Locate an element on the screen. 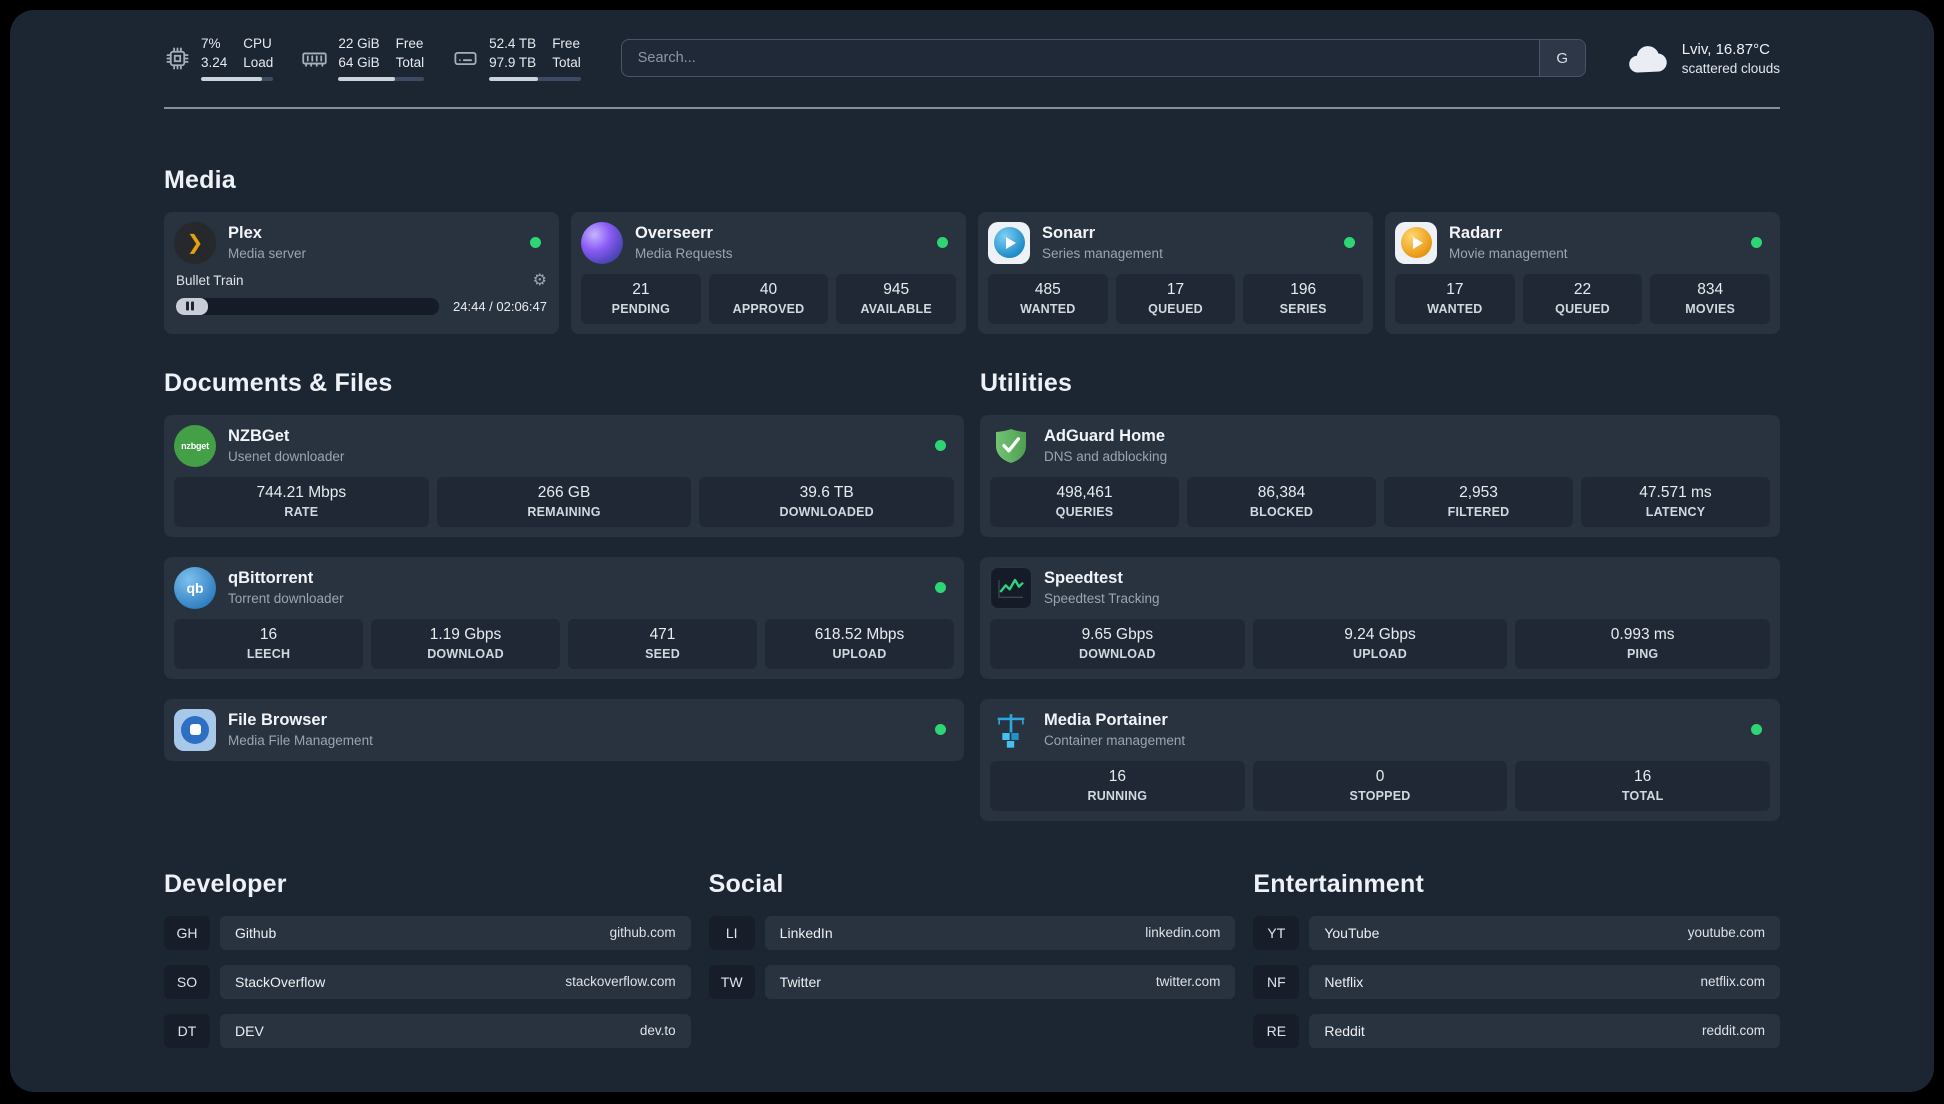  app-name: Sonarr is located at coordinates (1069, 233).